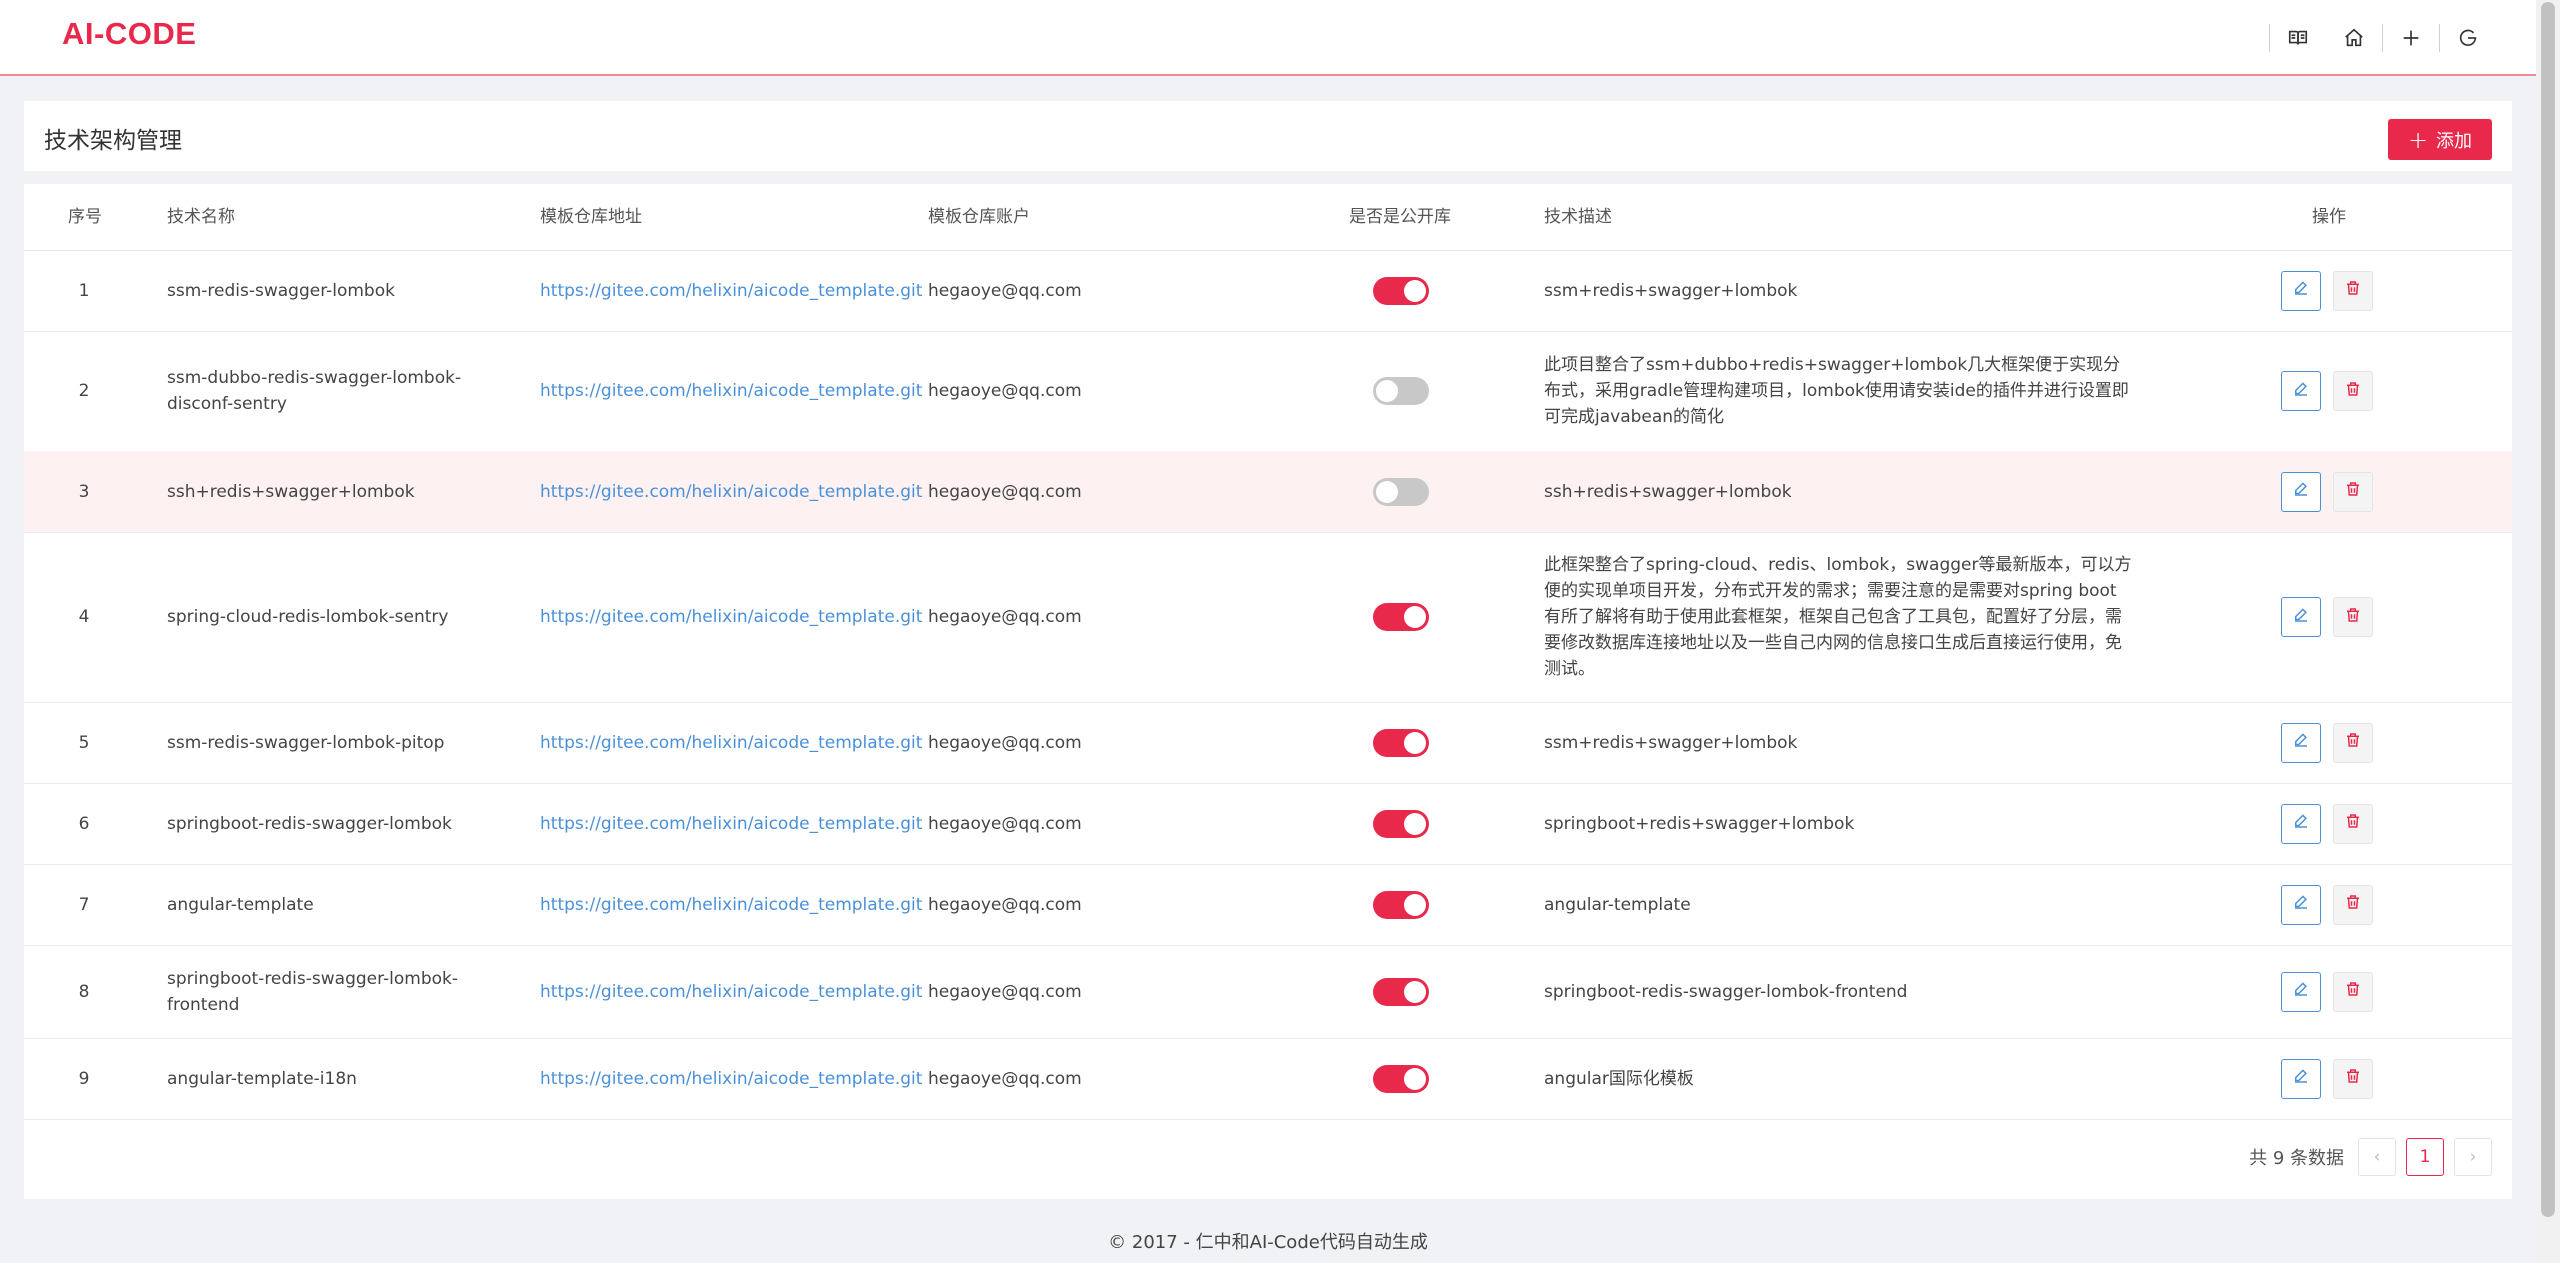 This screenshot has width=2560, height=1263. Describe the element at coordinates (2473, 1157) in the screenshot. I see `next-page-button: ›` at that location.